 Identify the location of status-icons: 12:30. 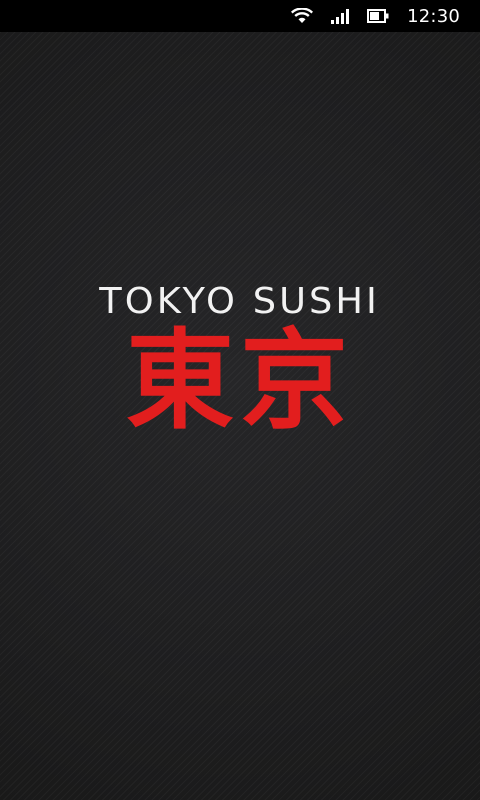
(375, 16).